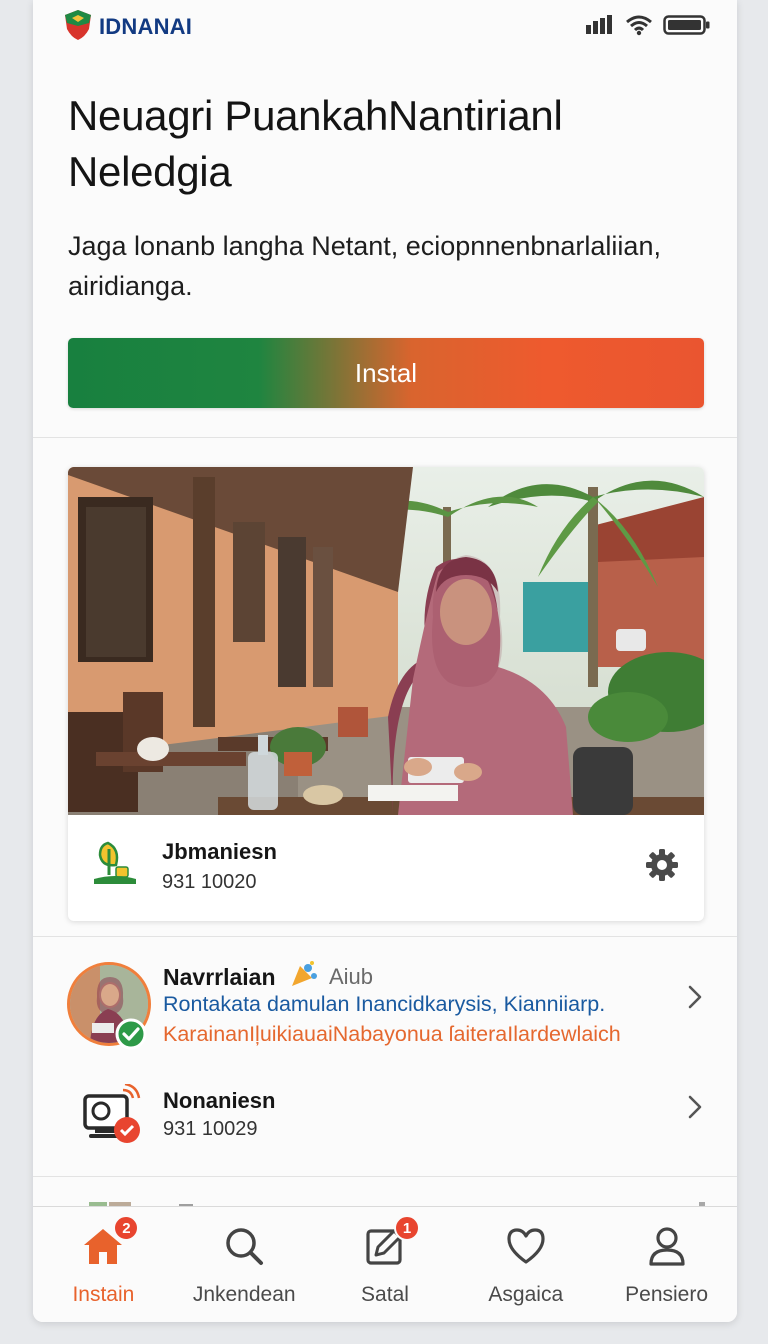 The image size is (768, 1344). What do you see at coordinates (244, 1246) in the screenshot?
I see `search-icon` at bounding box center [244, 1246].